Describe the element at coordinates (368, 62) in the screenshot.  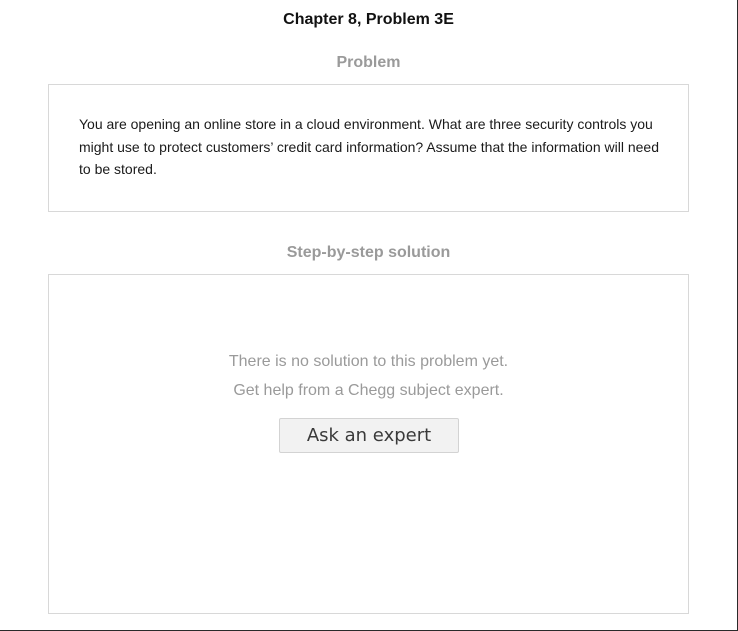
I see `problem-heading: Problem` at that location.